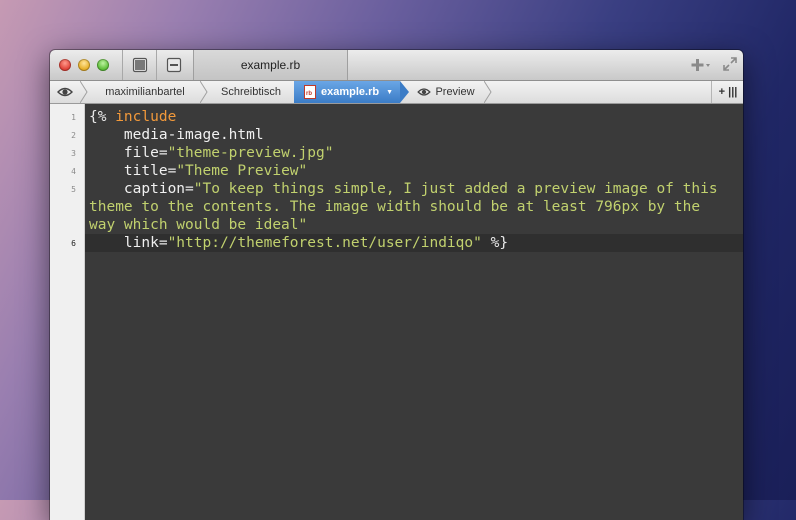 This screenshot has width=796, height=520. I want to click on fullscreen-button, so click(730, 64).